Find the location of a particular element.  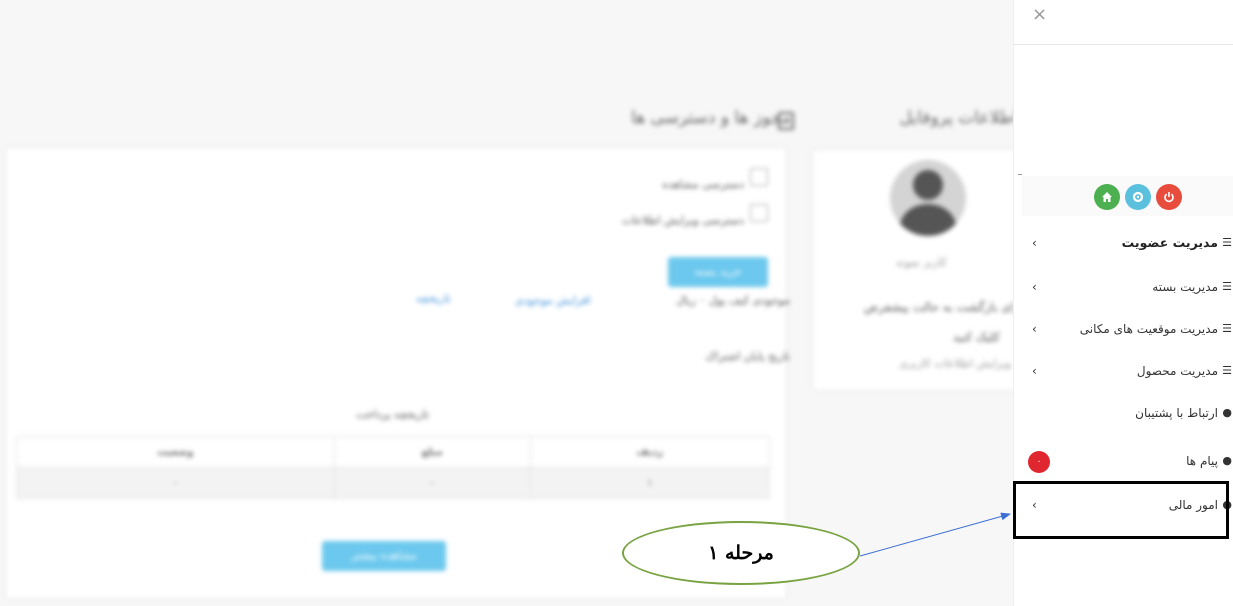

table-header: ردیف is located at coordinates (650, 452).